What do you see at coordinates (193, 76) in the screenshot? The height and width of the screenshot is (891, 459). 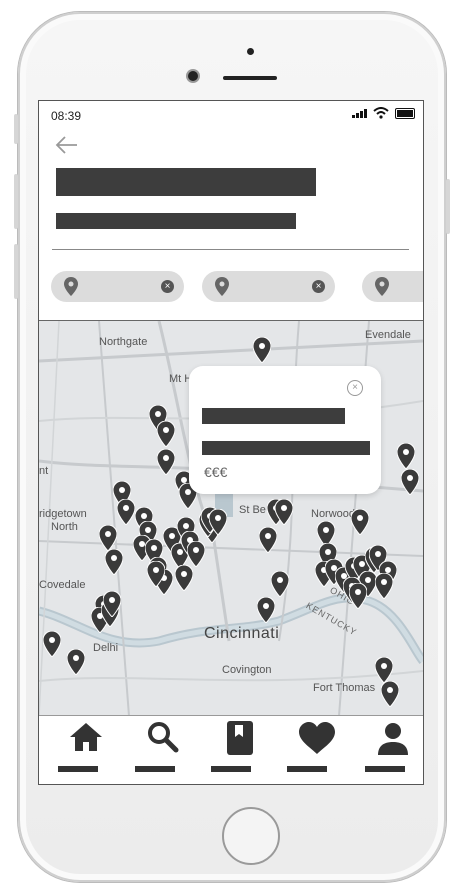 I see `front-camera` at bounding box center [193, 76].